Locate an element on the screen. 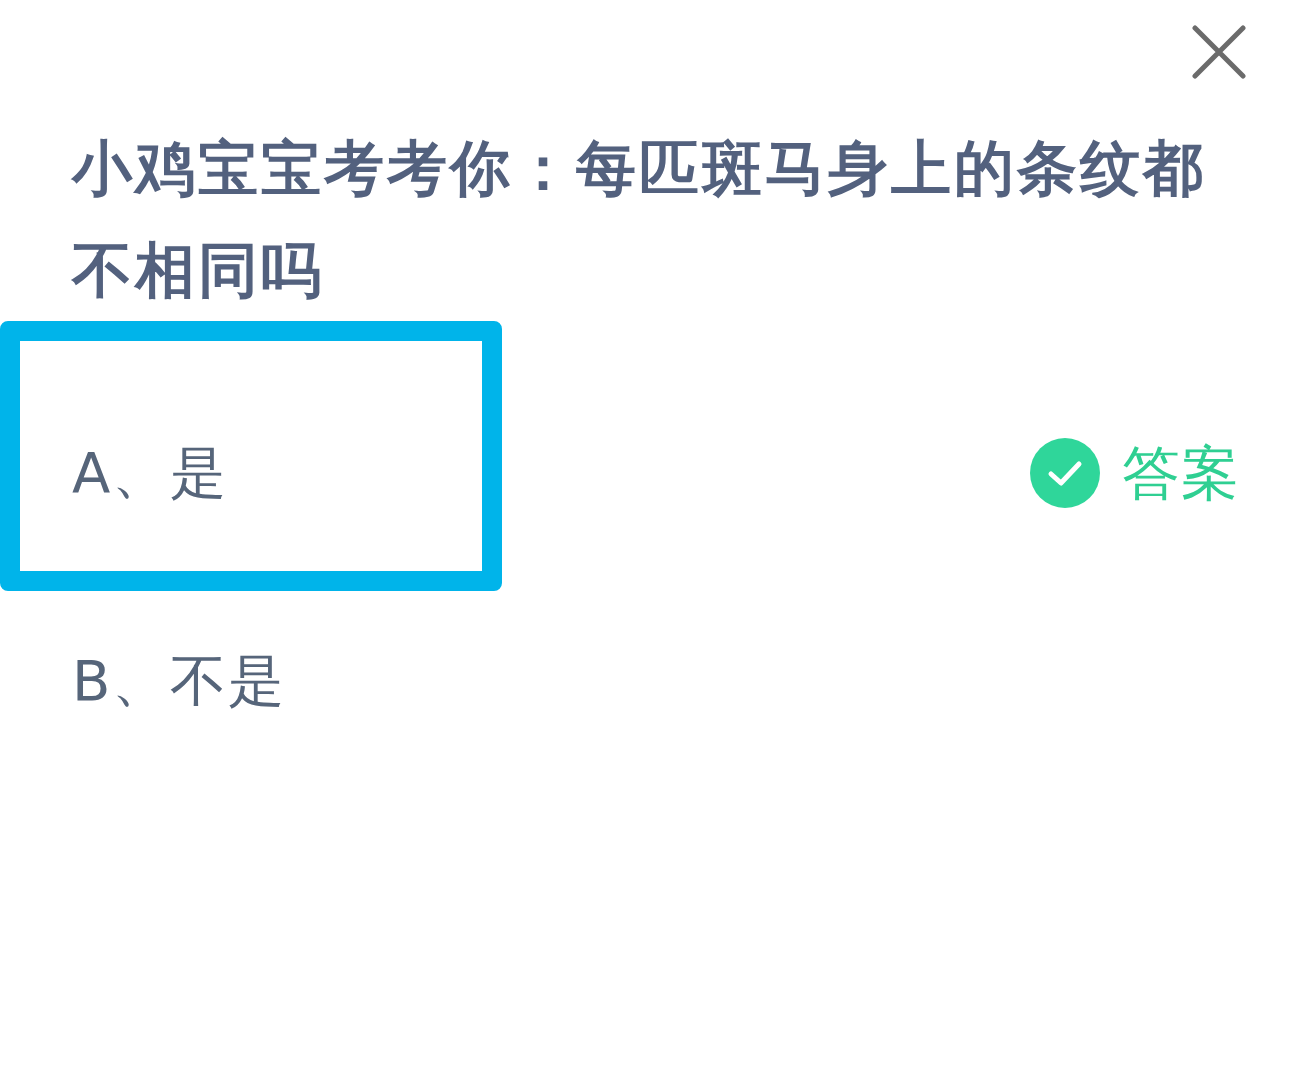  answer-label: 答案 is located at coordinates (1181, 473).